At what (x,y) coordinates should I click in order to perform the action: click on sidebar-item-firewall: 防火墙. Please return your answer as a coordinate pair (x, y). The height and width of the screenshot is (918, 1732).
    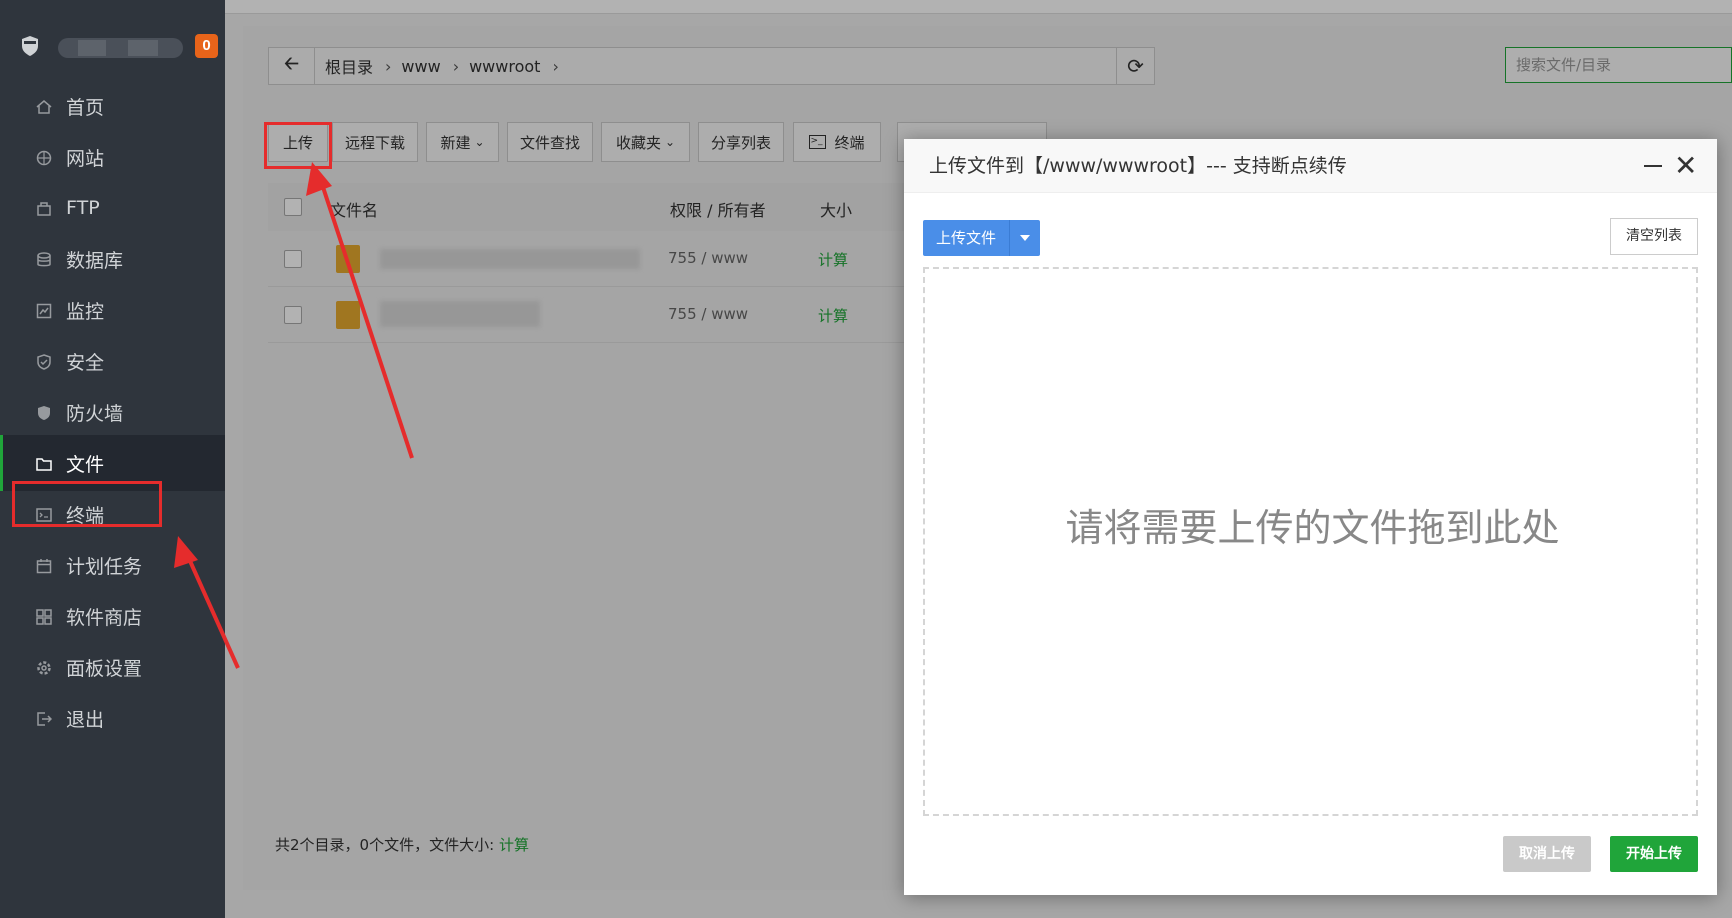
    Looking at the image, I should click on (112, 412).